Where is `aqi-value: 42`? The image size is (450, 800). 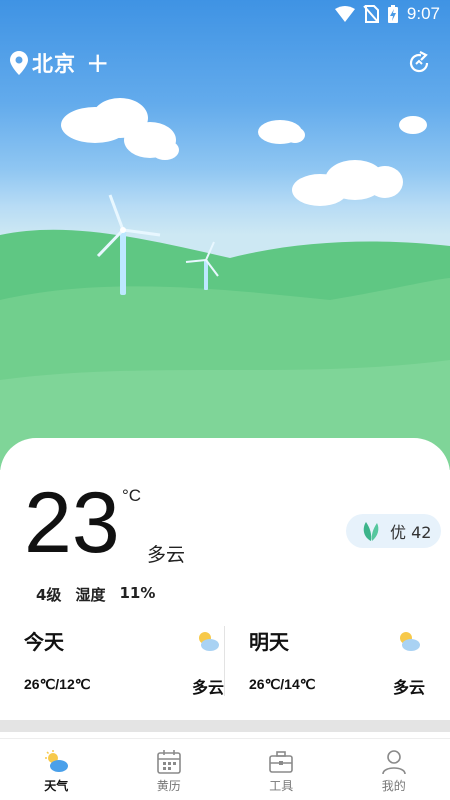 aqi-value: 42 is located at coordinates (421, 532).